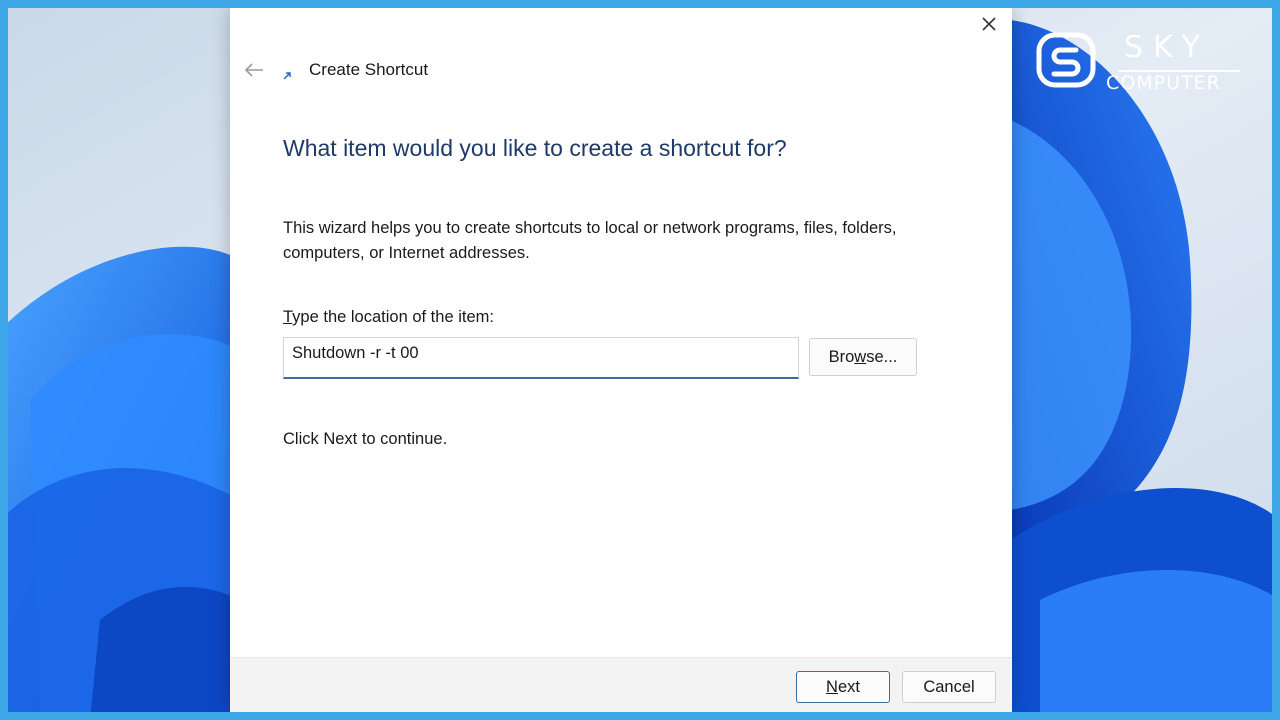 The image size is (1280, 720). Describe the element at coordinates (1163, 83) in the screenshot. I see `brand-name-bottom: COMPUTER` at that location.